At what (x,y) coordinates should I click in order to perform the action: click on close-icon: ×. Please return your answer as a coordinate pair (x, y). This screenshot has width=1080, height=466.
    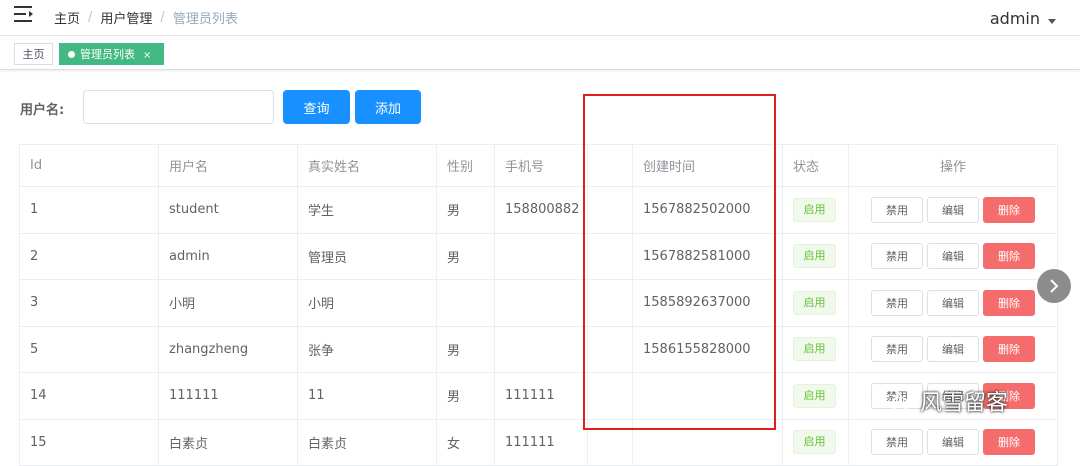
    Looking at the image, I should click on (147, 55).